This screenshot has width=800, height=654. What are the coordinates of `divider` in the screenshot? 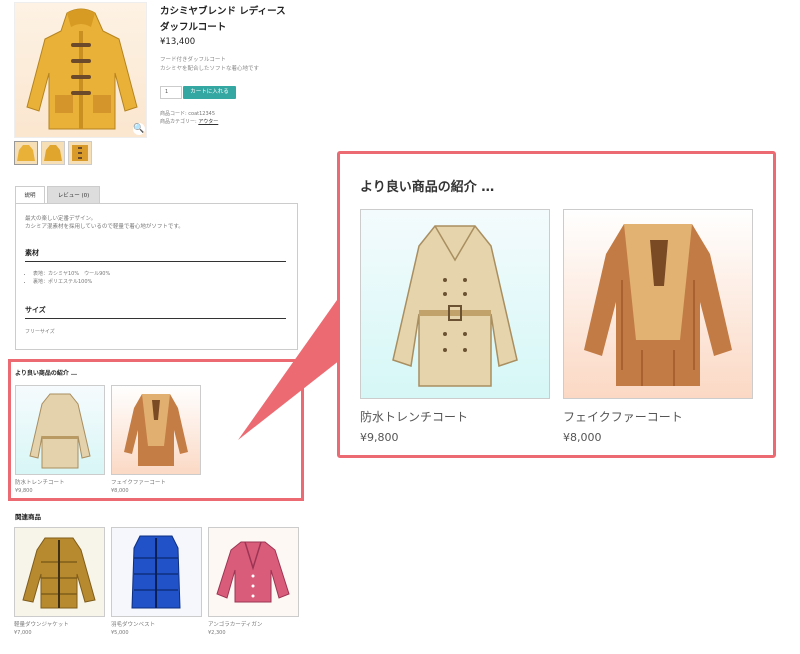 It's located at (155, 261).